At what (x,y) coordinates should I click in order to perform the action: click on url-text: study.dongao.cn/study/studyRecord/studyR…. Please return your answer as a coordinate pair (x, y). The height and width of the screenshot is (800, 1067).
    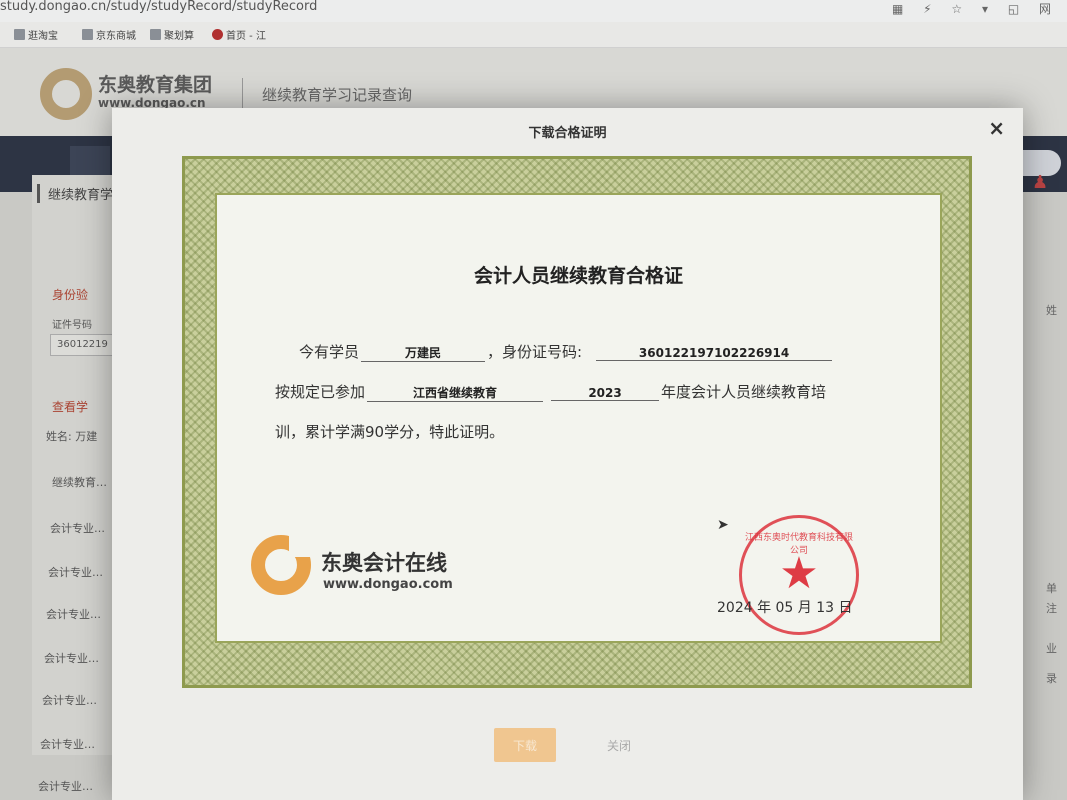
    Looking at the image, I should click on (158, 7).